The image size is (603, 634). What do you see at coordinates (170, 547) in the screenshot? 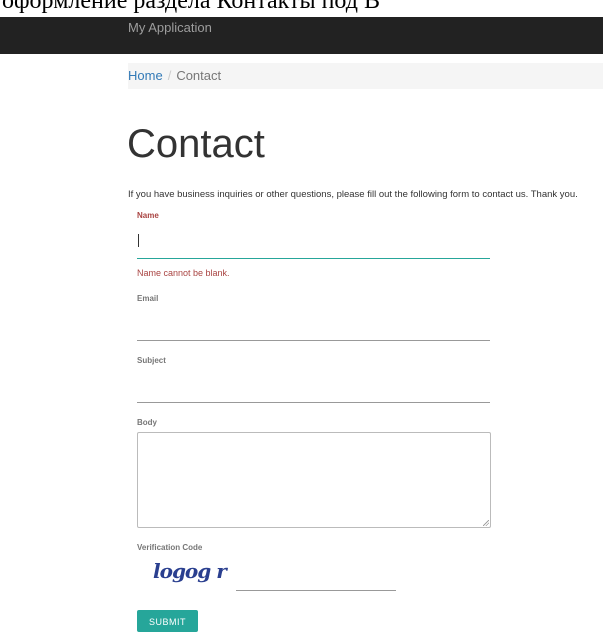
I see `verification-label: Verification Code` at bounding box center [170, 547].